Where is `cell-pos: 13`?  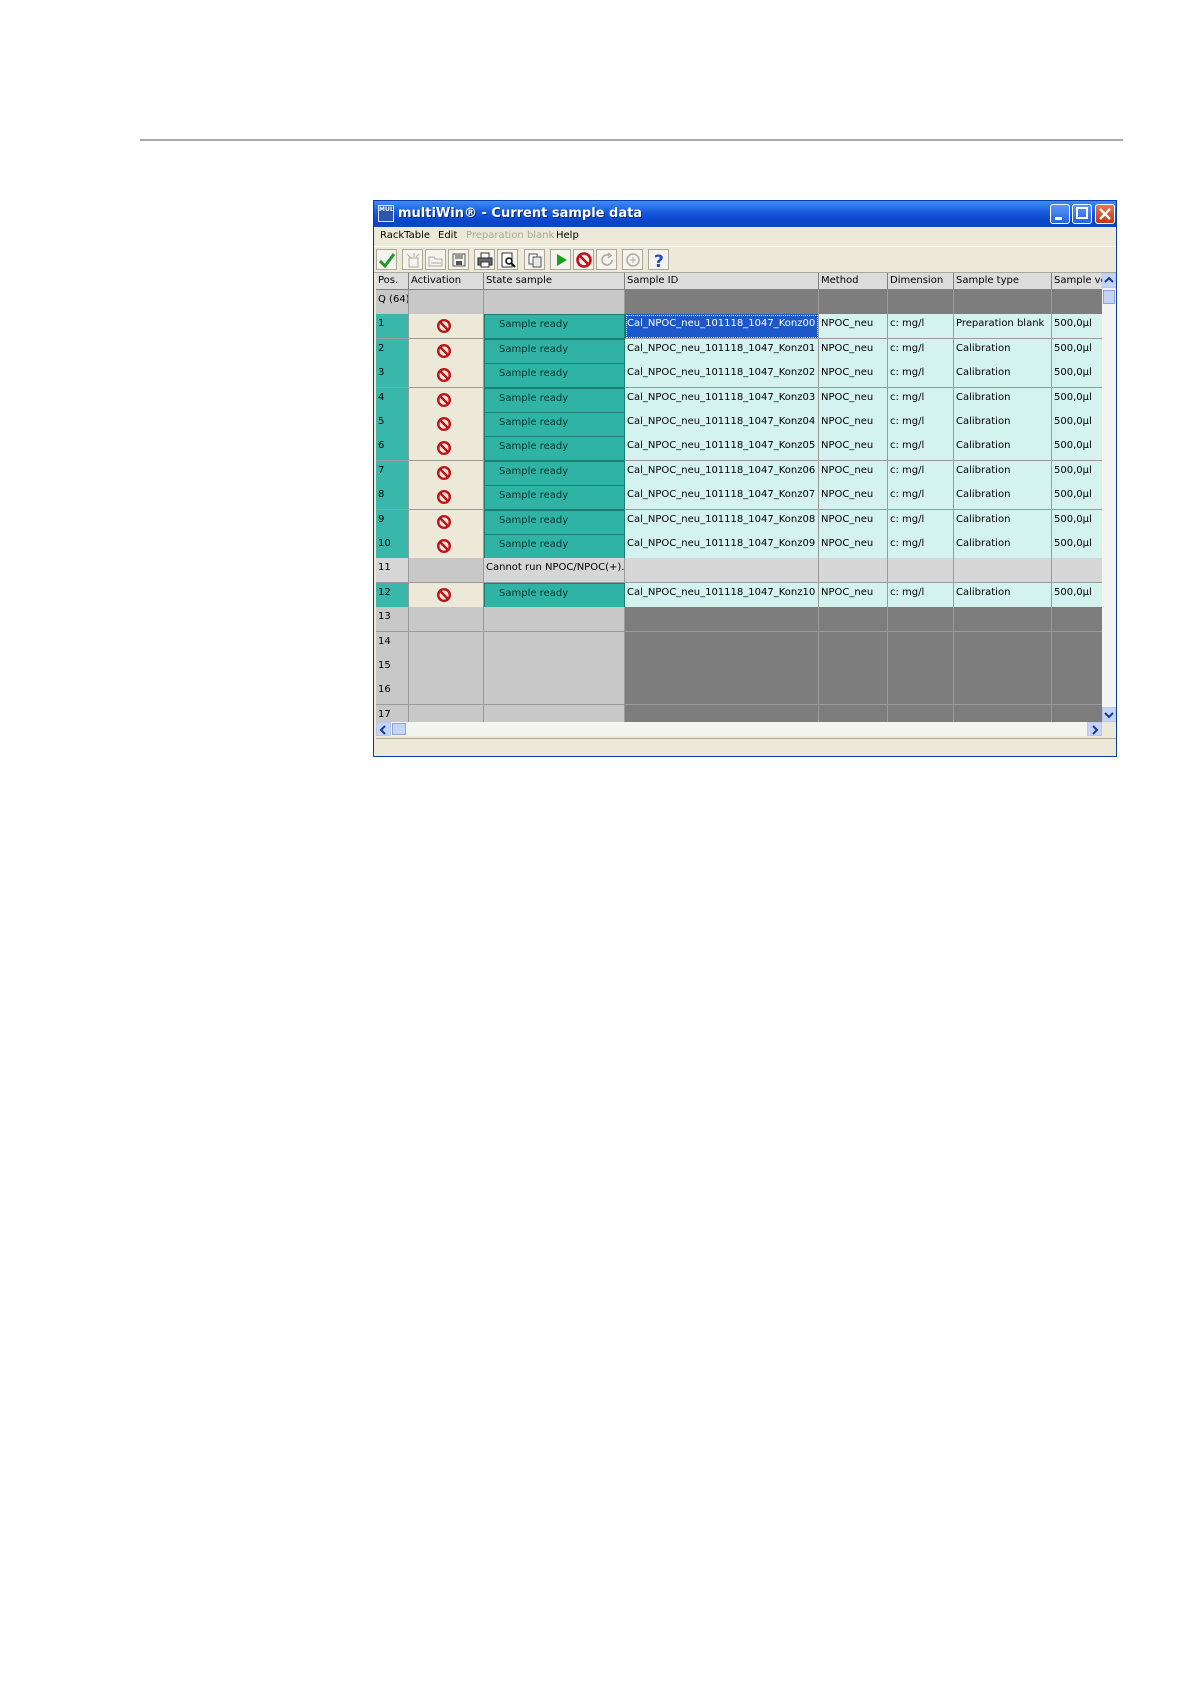
cell-pos: 13 is located at coordinates (392, 620).